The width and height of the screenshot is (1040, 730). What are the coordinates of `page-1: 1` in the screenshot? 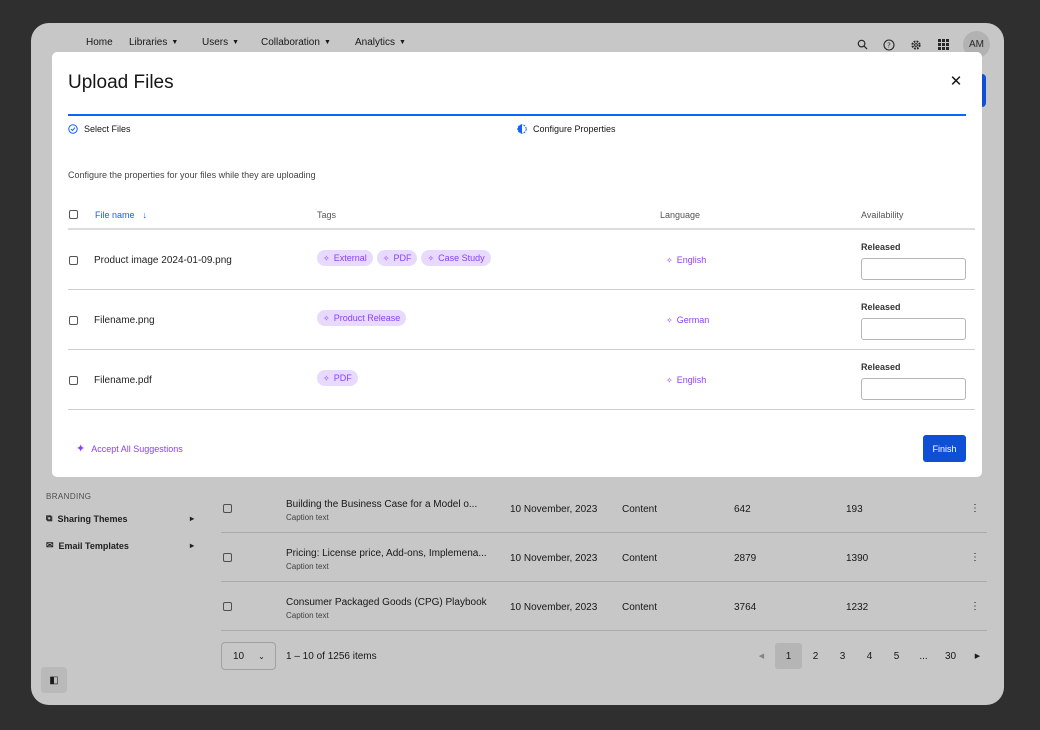 It's located at (788, 656).